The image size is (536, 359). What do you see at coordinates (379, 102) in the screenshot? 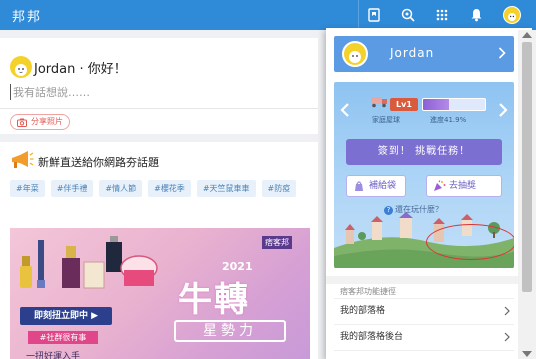
I see `truck-icon` at bounding box center [379, 102].